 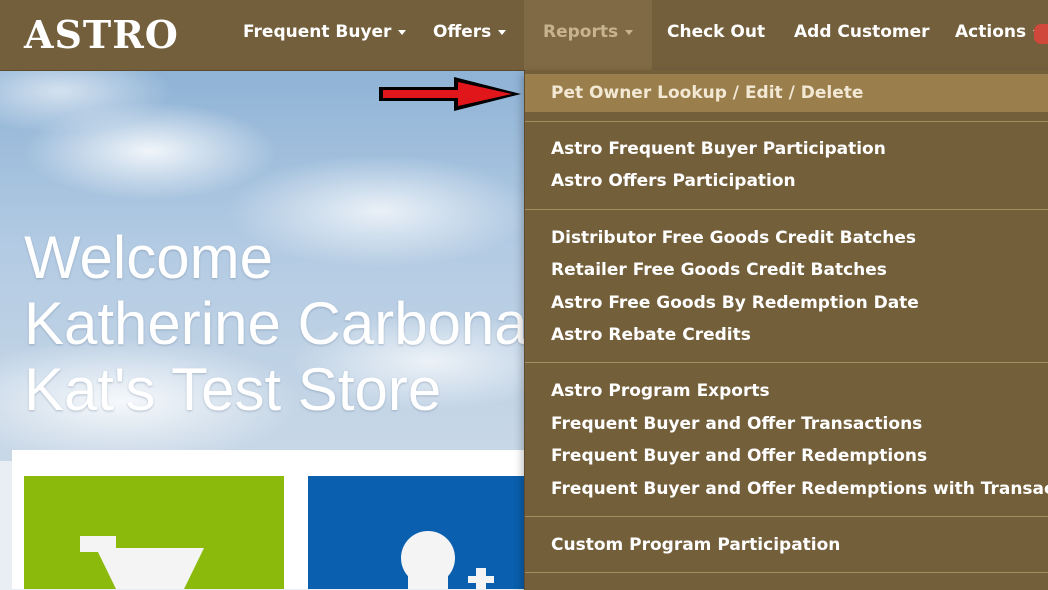 I want to click on nav-offers: Offers, so click(x=470, y=32).